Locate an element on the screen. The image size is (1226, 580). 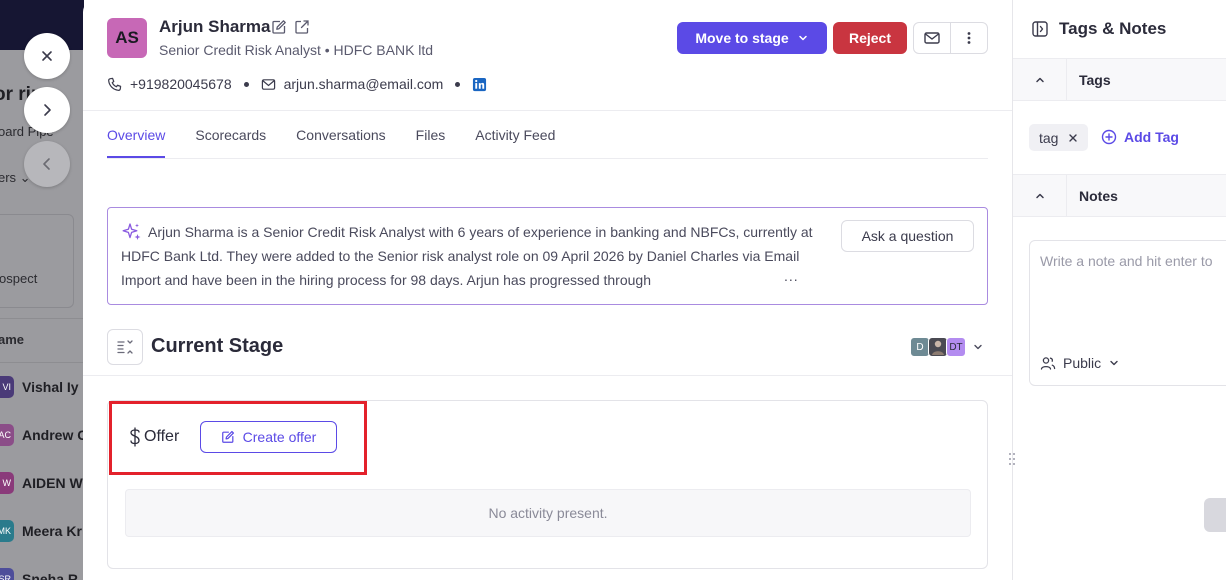
scrollbar-thumb is located at coordinates (1215, 515).